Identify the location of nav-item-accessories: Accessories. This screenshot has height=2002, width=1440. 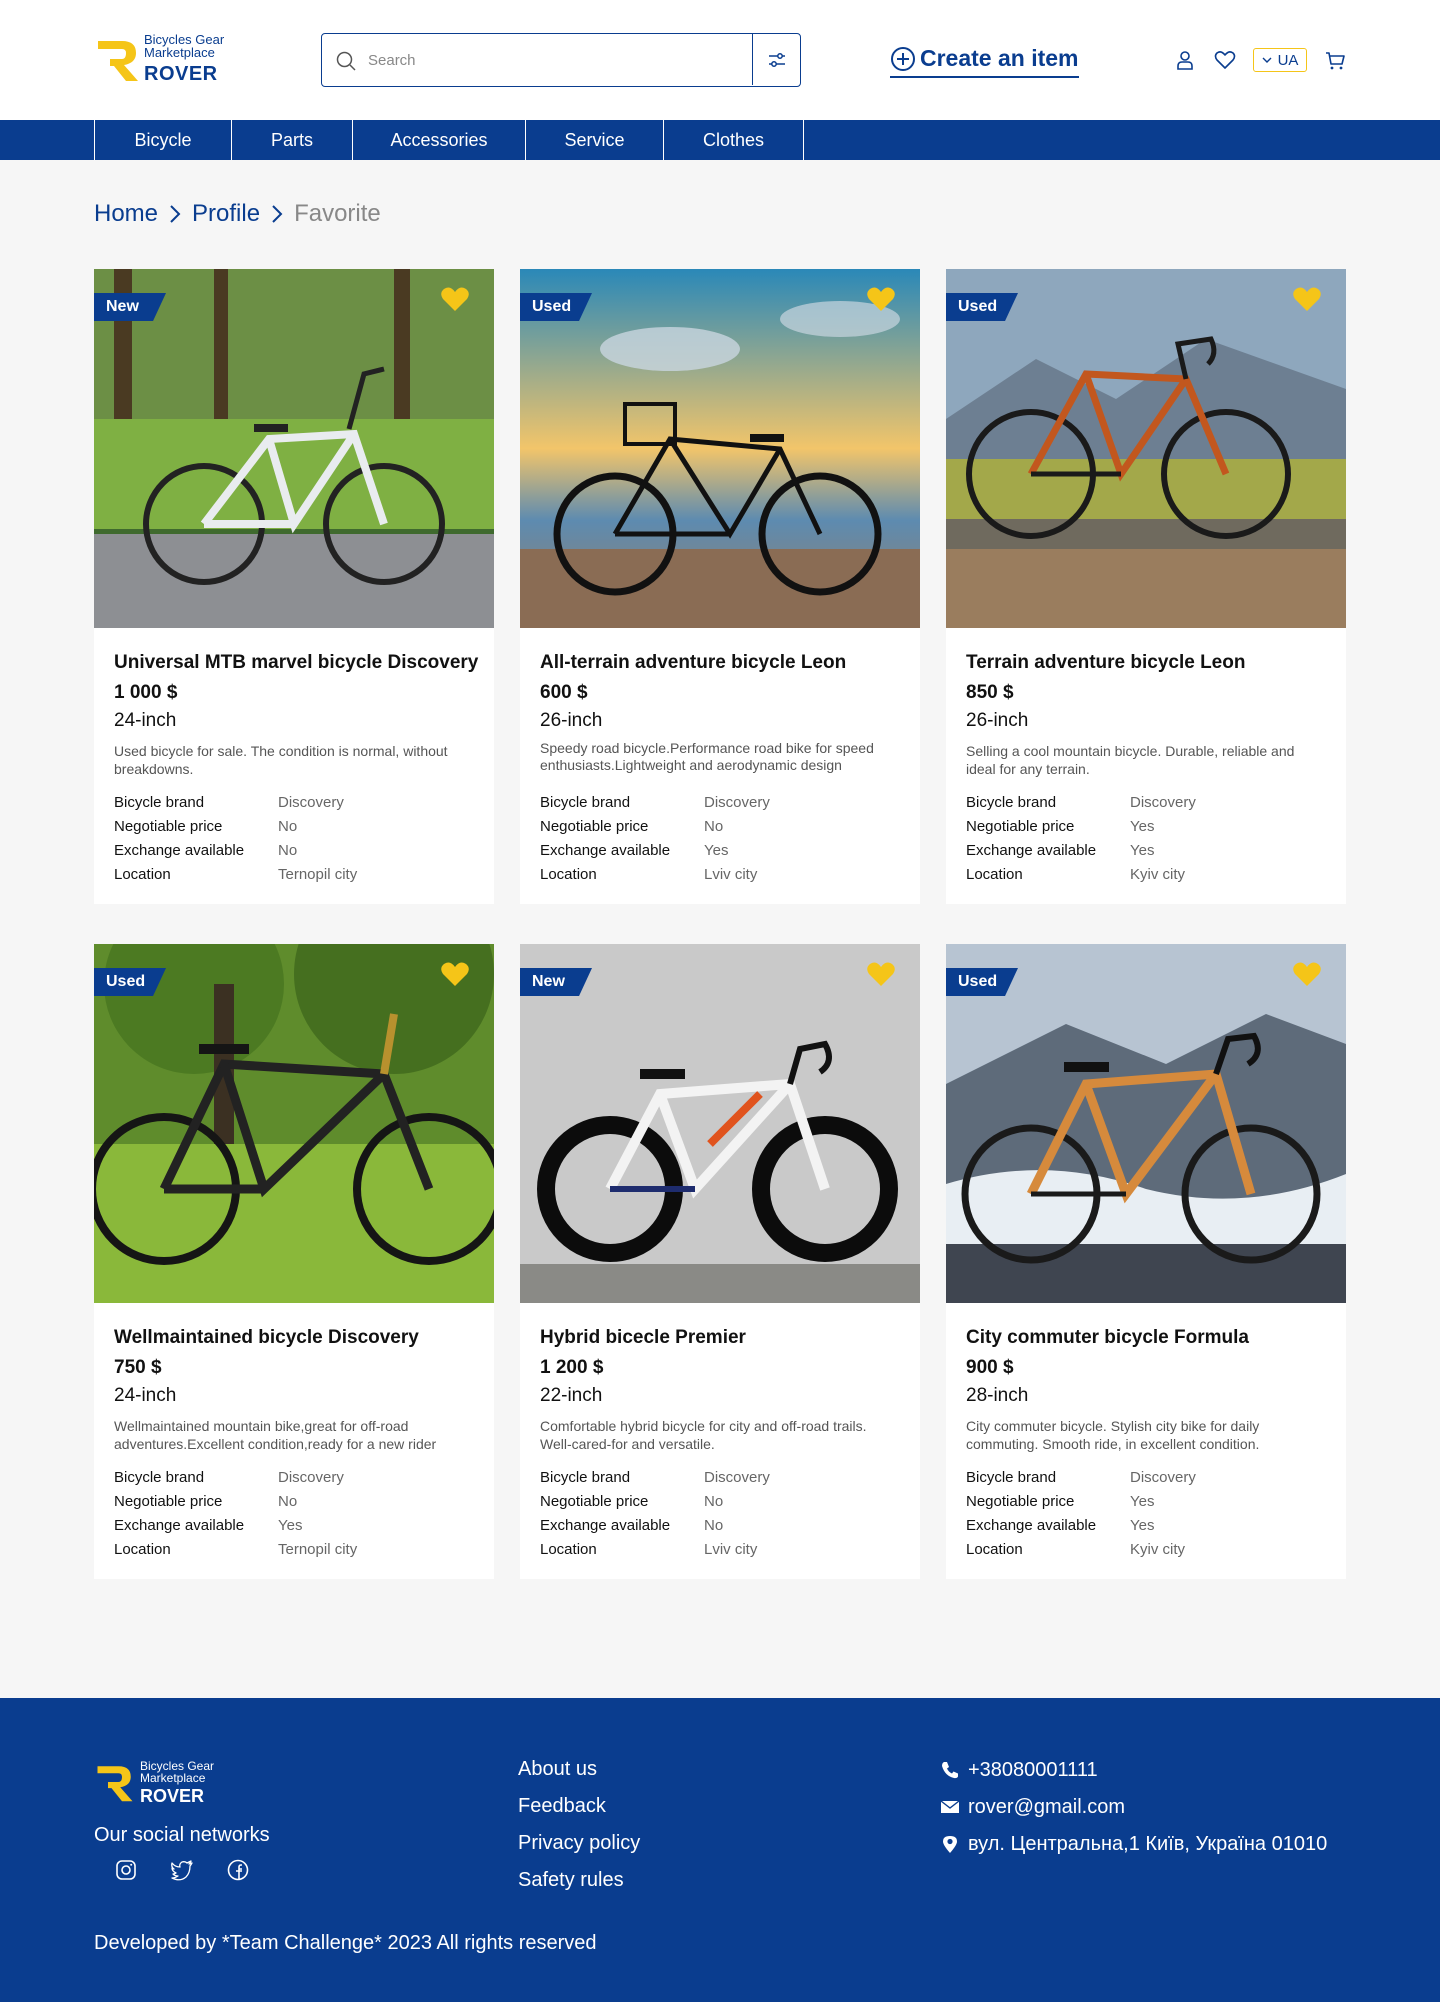
(439, 140).